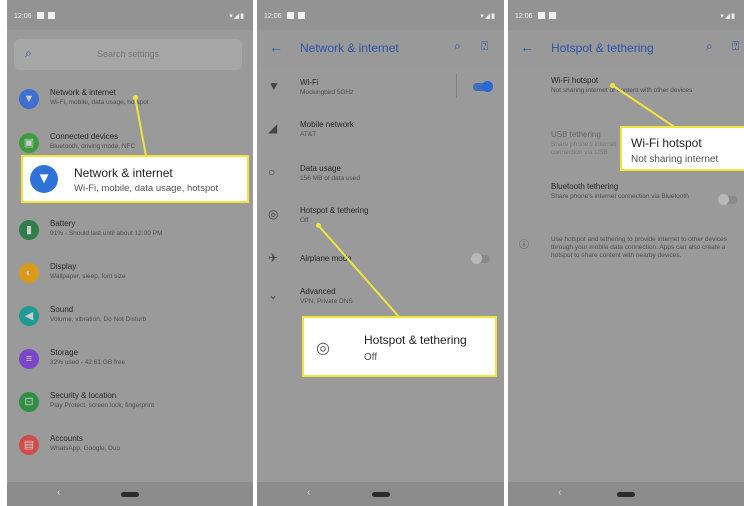 The image size is (744, 506). I want to click on callout-hotspot: ◎ Hotspot & tethering Off, so click(399, 346).